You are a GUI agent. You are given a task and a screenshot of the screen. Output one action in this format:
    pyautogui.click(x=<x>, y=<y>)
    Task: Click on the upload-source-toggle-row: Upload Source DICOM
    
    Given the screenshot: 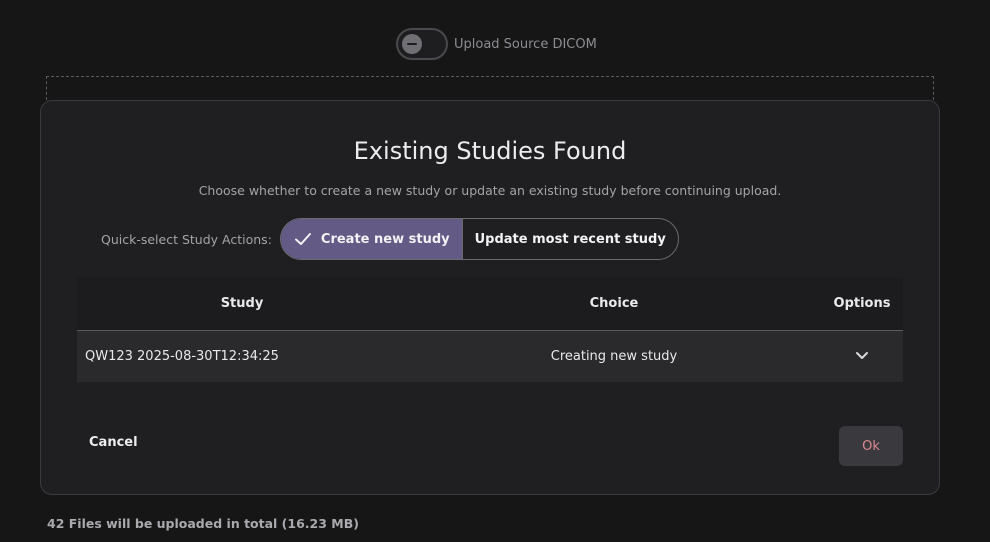 What is the action you would take?
    pyautogui.click(x=496, y=44)
    